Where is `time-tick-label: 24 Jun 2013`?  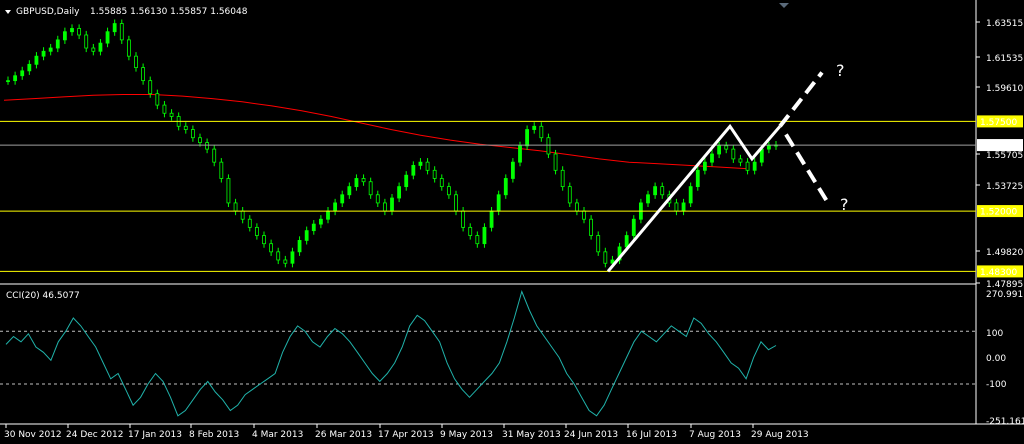
time-tick-label: 24 Jun 2013 is located at coordinates (591, 435).